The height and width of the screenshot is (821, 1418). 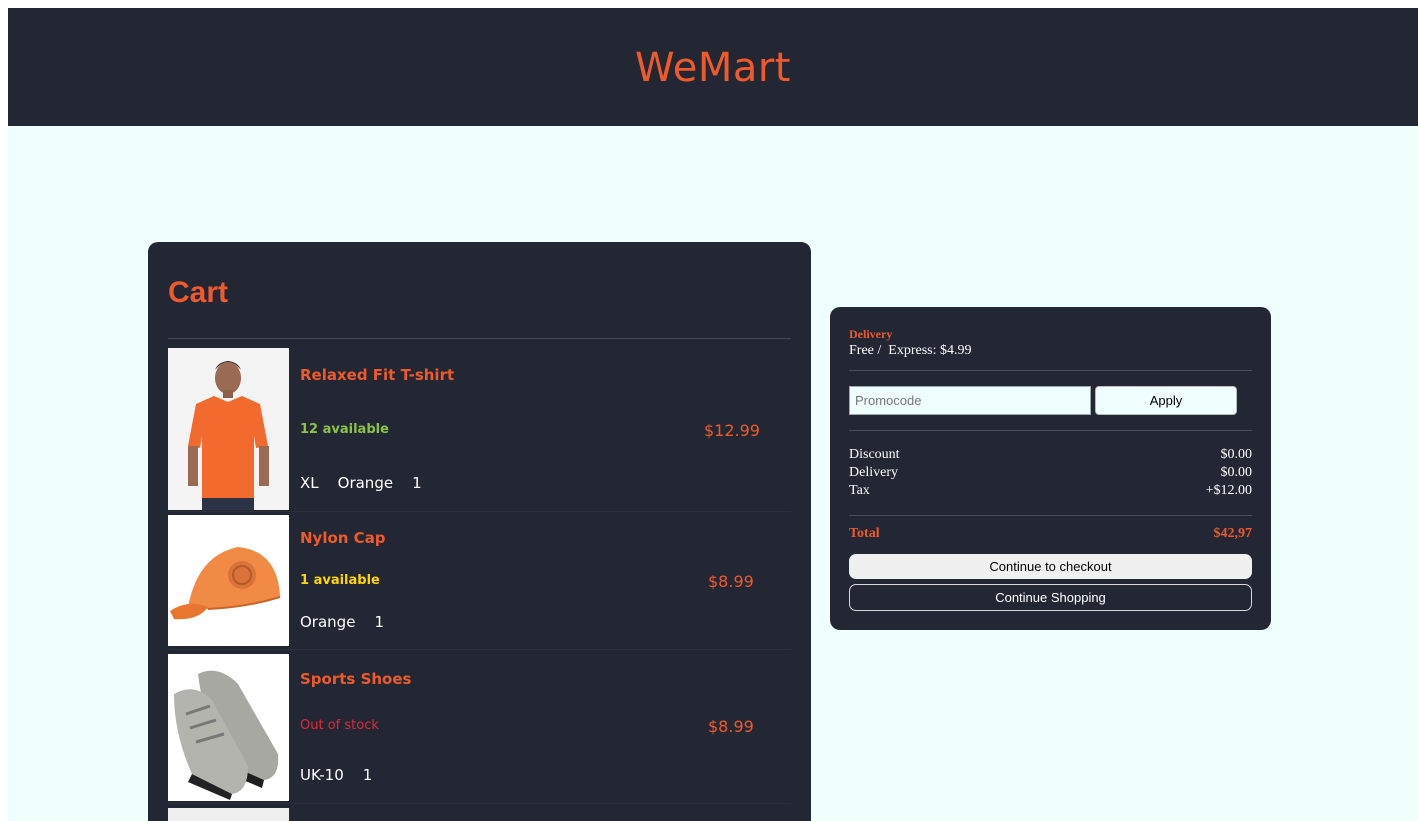 I want to click on orange-tshirt-photo, so click(x=228, y=429).